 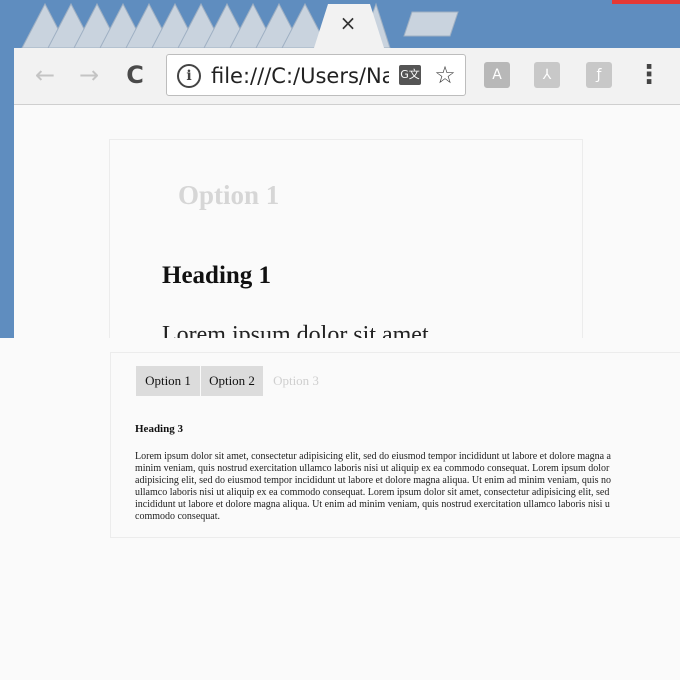 What do you see at coordinates (159, 429) in the screenshot?
I see `heading-3: Heading 3` at bounding box center [159, 429].